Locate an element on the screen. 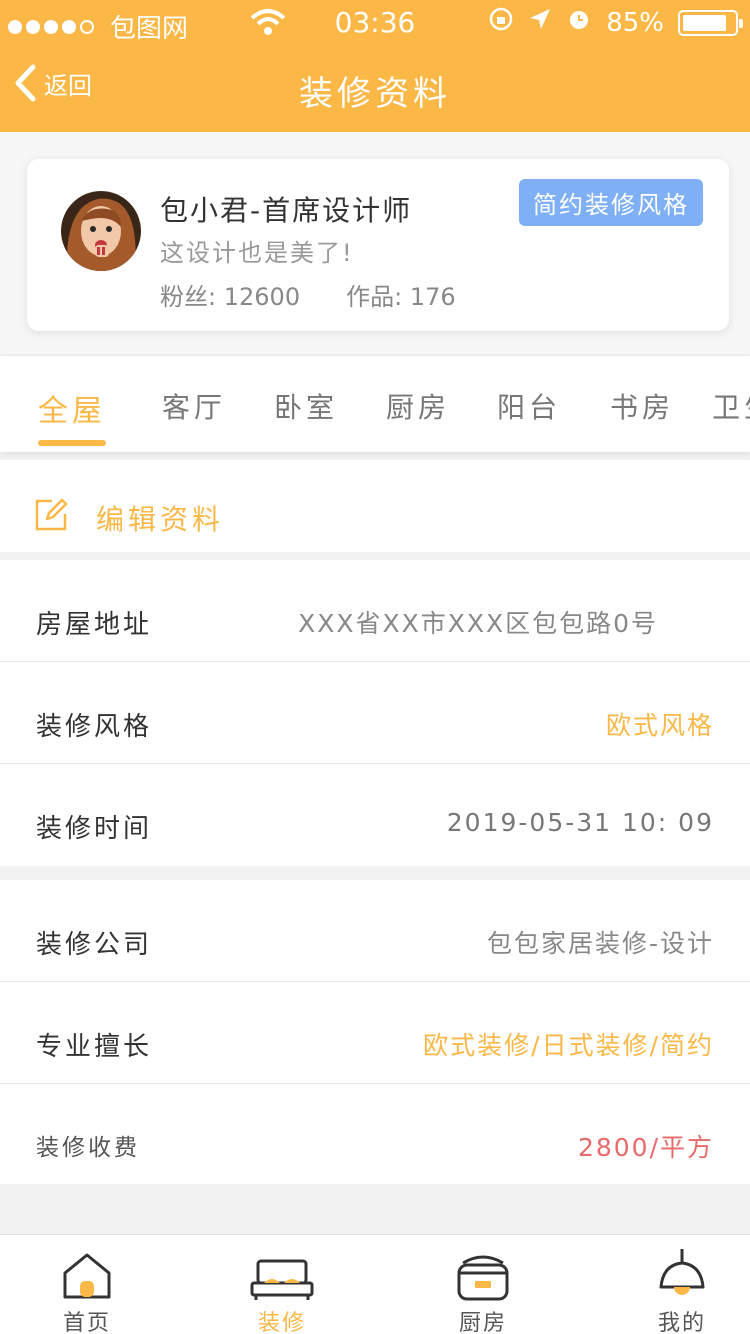 The image size is (750, 1334). home-icon is located at coordinates (87, 1273).